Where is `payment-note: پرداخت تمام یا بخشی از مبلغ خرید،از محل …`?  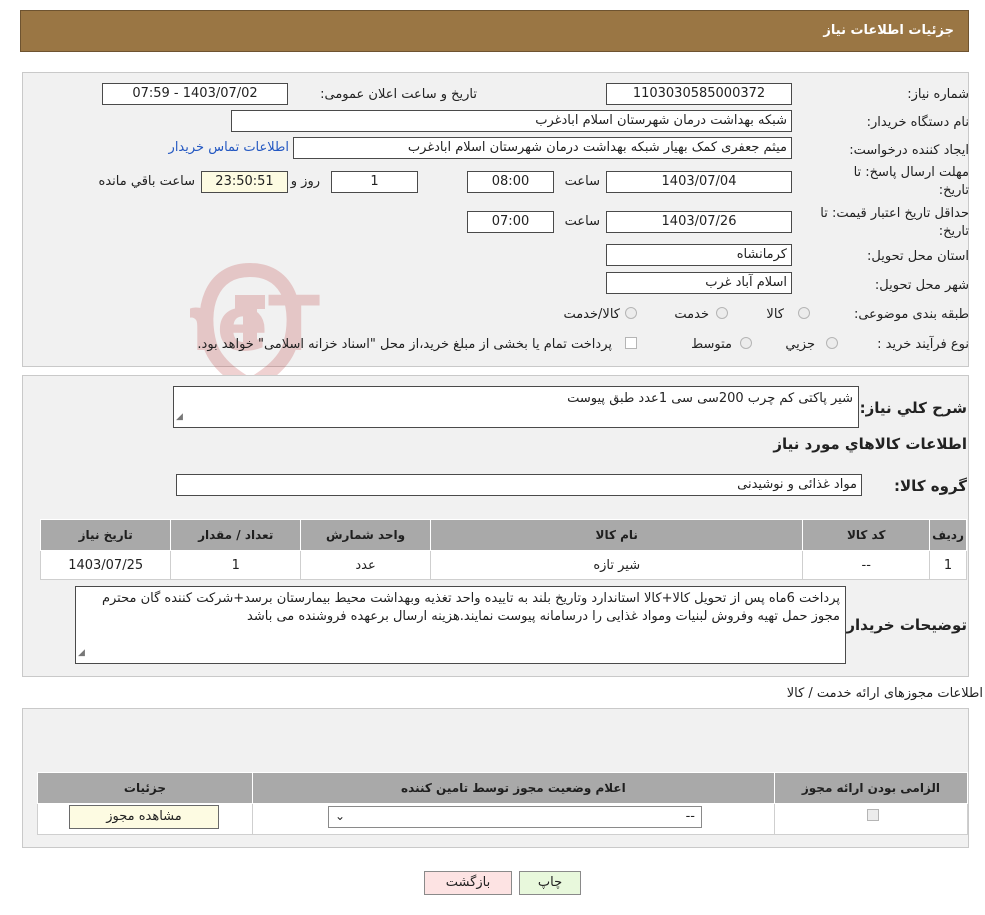 payment-note: پرداخت تمام یا بخشی از مبلغ خرید،از محل … is located at coordinates (404, 344).